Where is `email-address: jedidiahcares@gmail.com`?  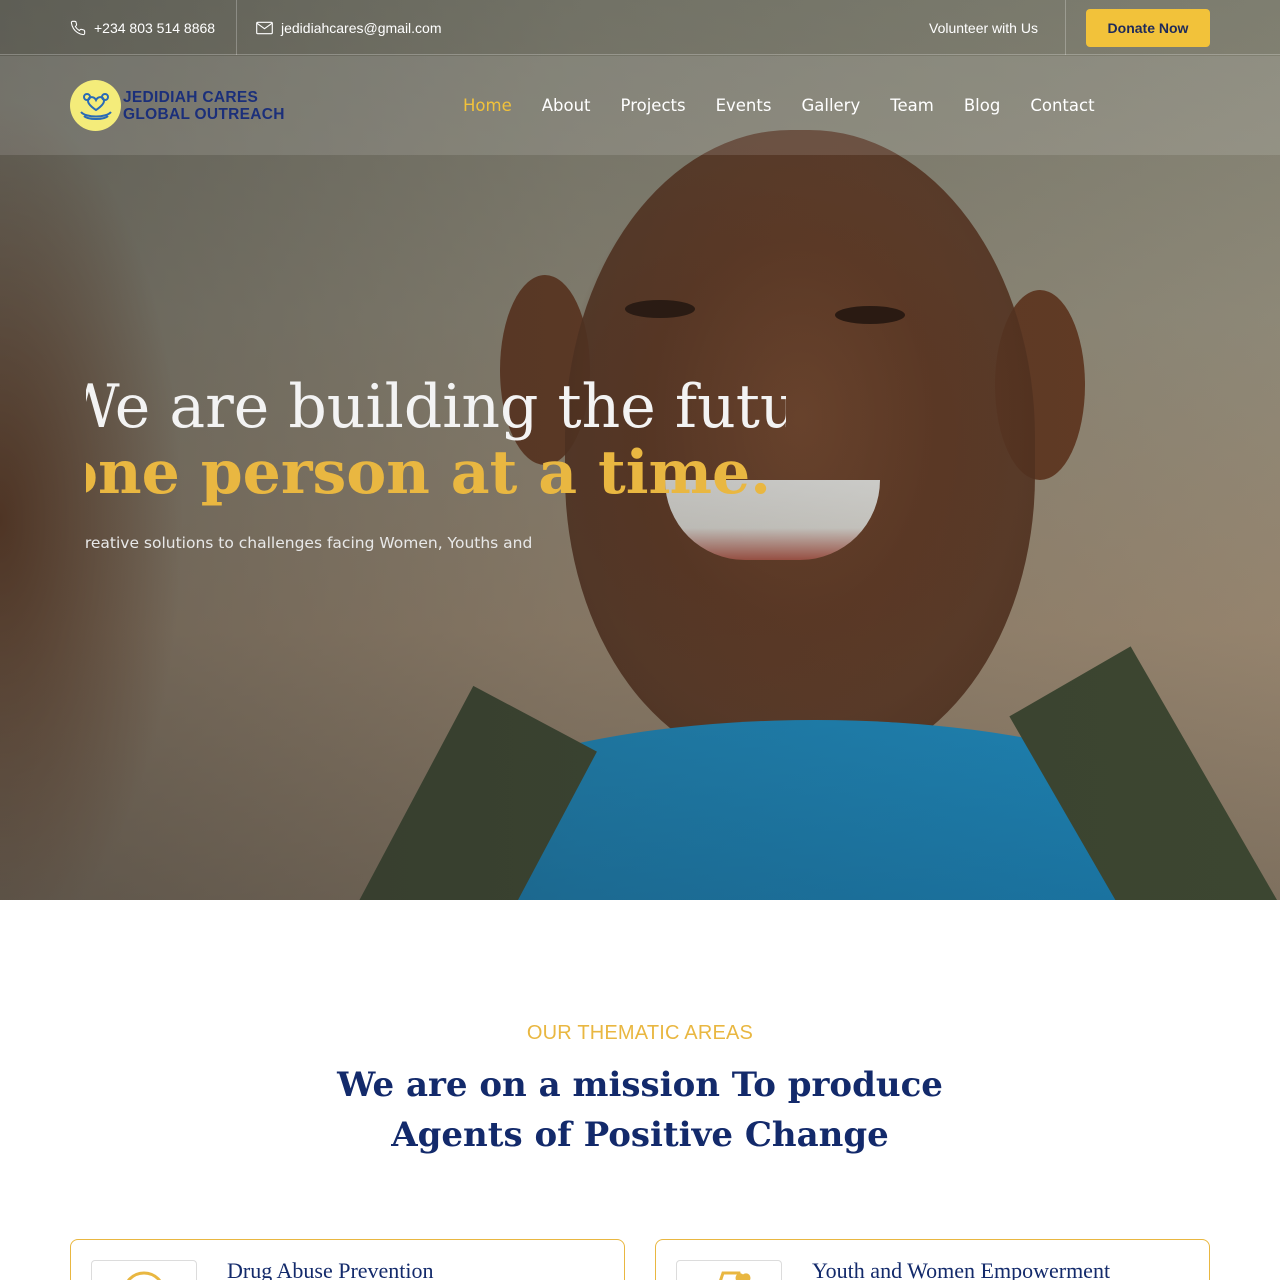 email-address: jedidiahcares@gmail.com is located at coordinates (361, 27).